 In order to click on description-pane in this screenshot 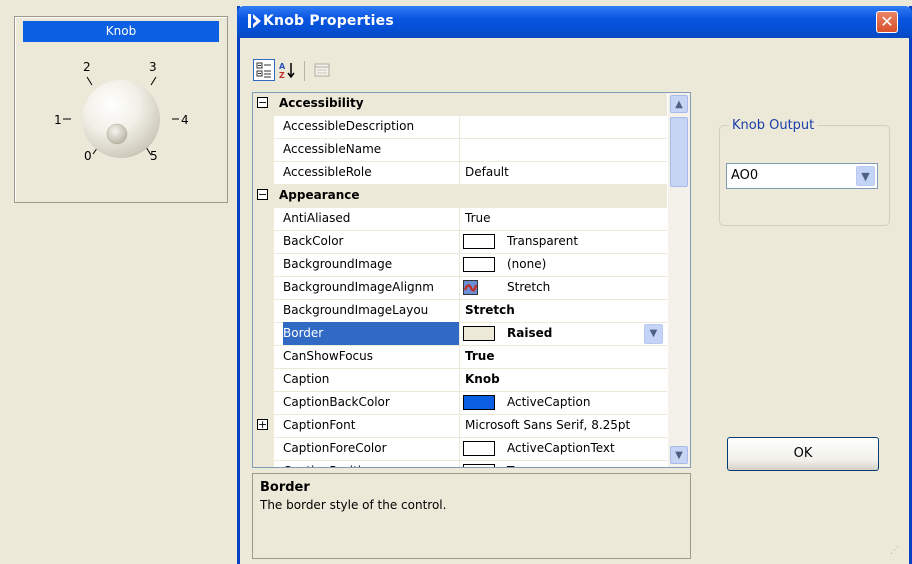, I will do `click(471, 516)`.